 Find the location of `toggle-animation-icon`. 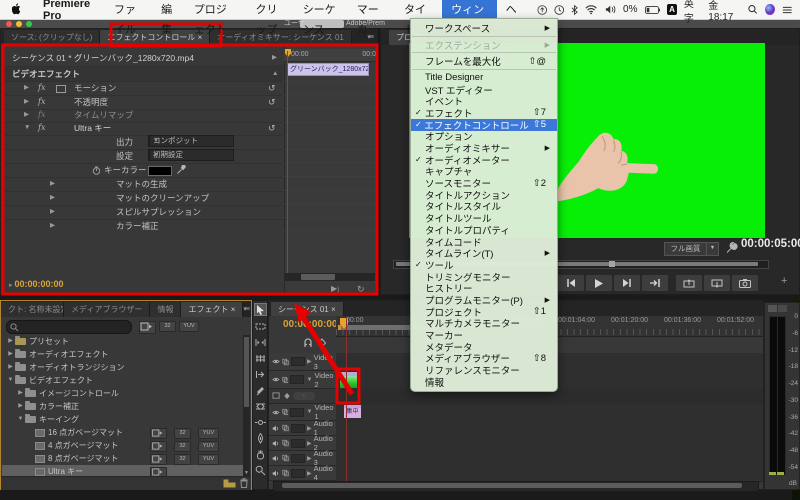

toggle-animation-icon is located at coordinates (96, 170).